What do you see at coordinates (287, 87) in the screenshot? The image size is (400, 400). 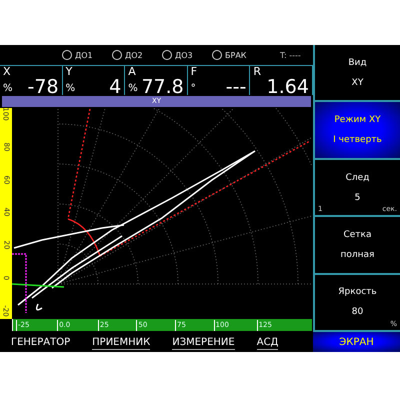 I see `reading-value: 1.64` at bounding box center [287, 87].